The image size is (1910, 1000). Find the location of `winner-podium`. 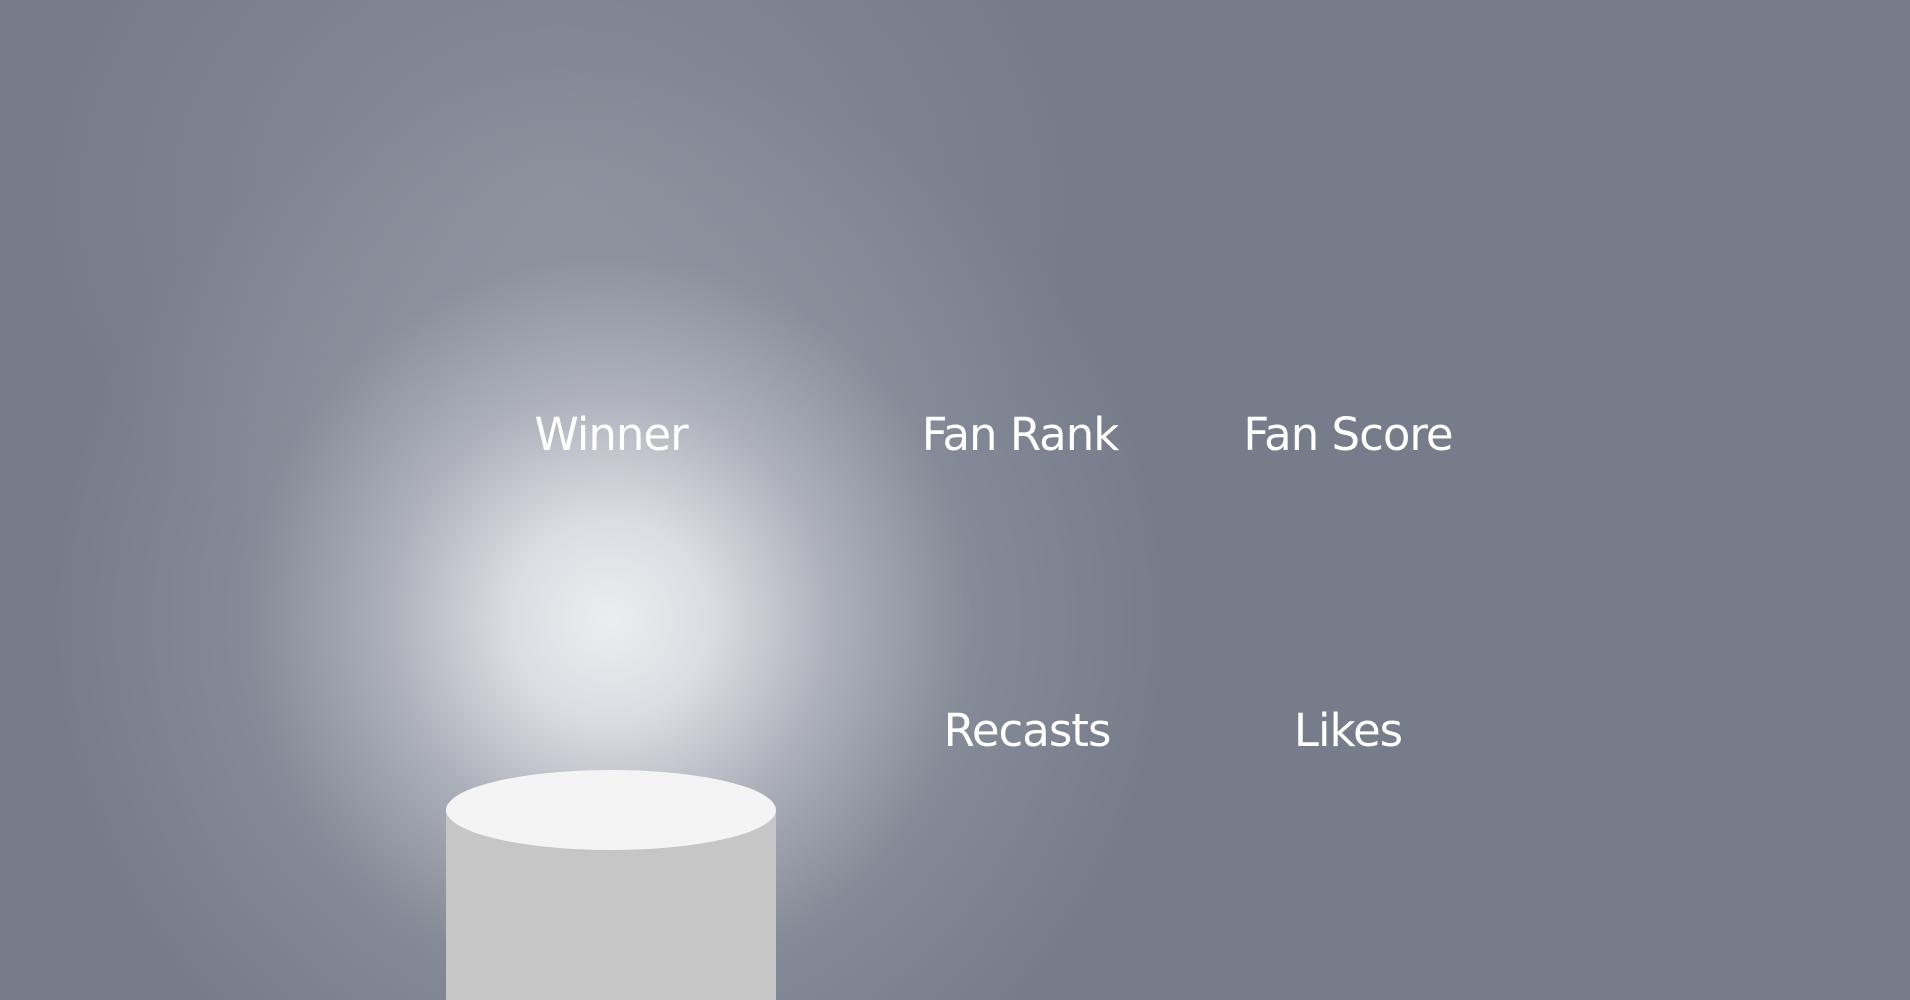

winner-podium is located at coordinates (611, 885).